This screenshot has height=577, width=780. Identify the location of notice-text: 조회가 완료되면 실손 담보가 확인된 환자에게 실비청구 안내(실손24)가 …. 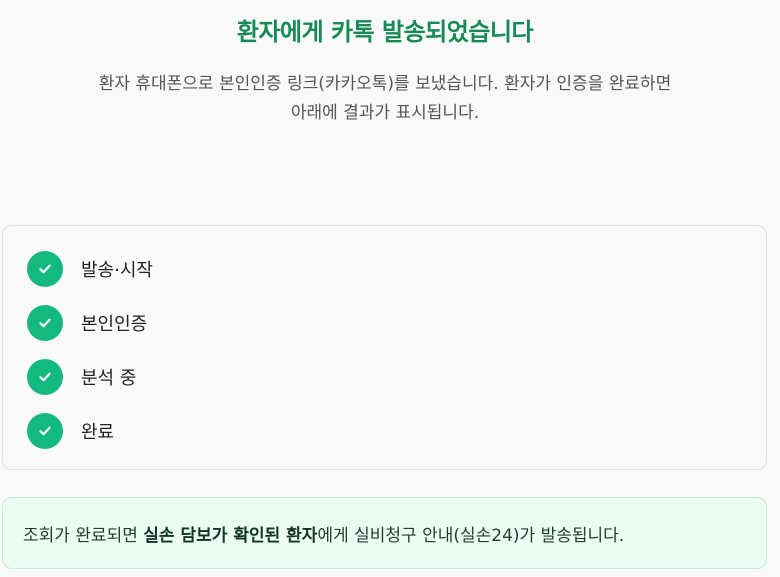
(323, 533).